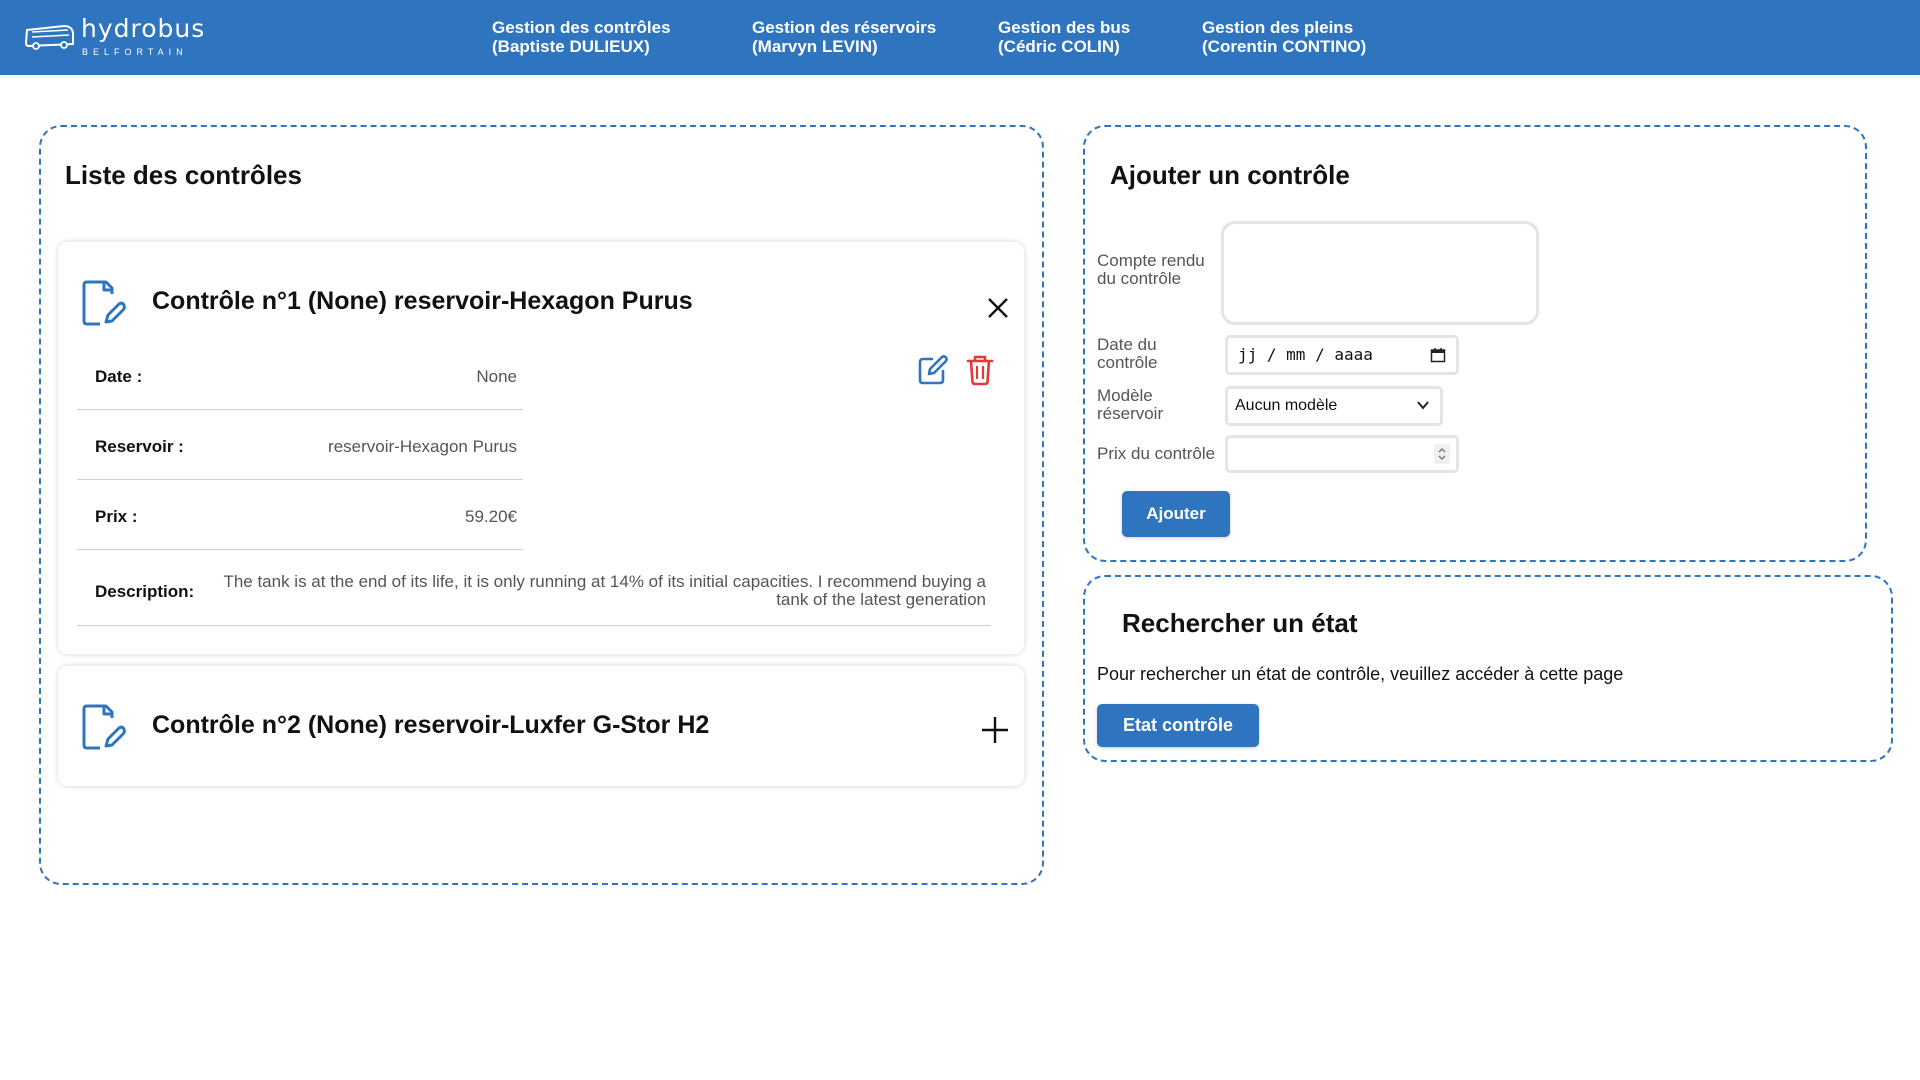 The width and height of the screenshot is (1920, 1080). I want to click on nav-label: Gestion des pleins, so click(1278, 27).